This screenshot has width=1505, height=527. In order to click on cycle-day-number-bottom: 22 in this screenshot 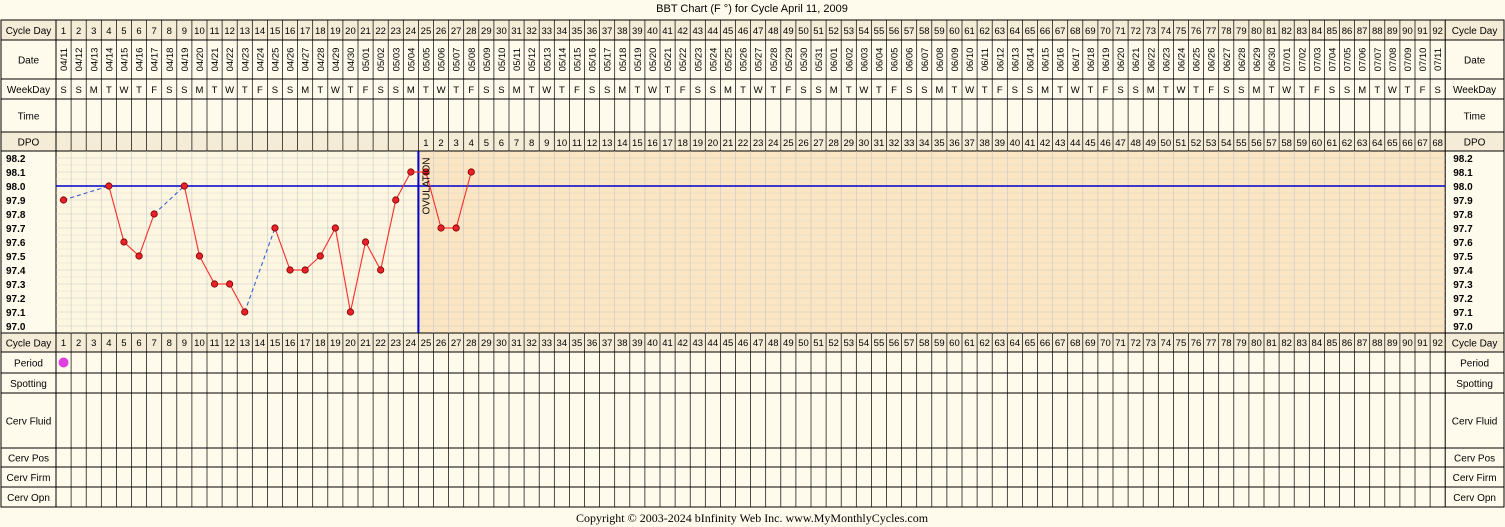, I will do `click(380, 343)`.